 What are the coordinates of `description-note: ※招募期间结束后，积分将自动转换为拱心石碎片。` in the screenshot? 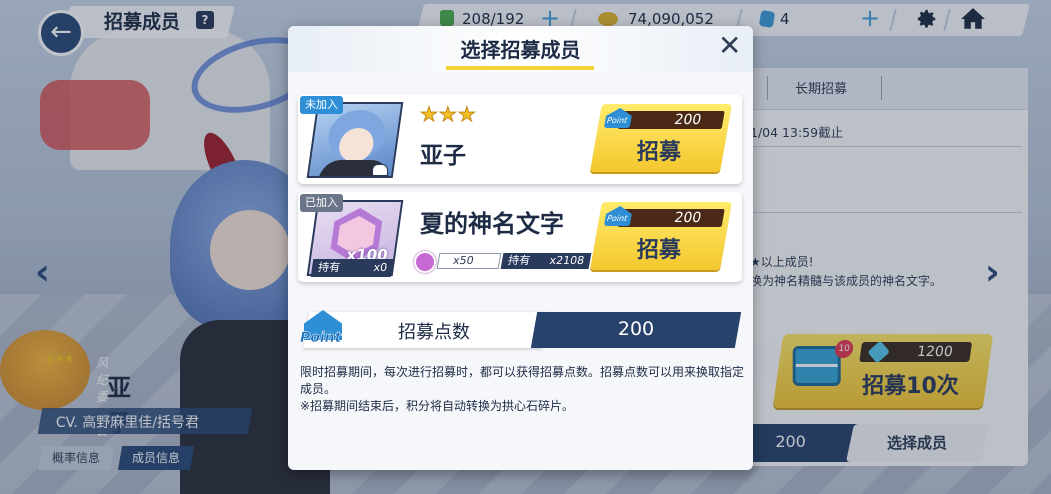 It's located at (437, 406).